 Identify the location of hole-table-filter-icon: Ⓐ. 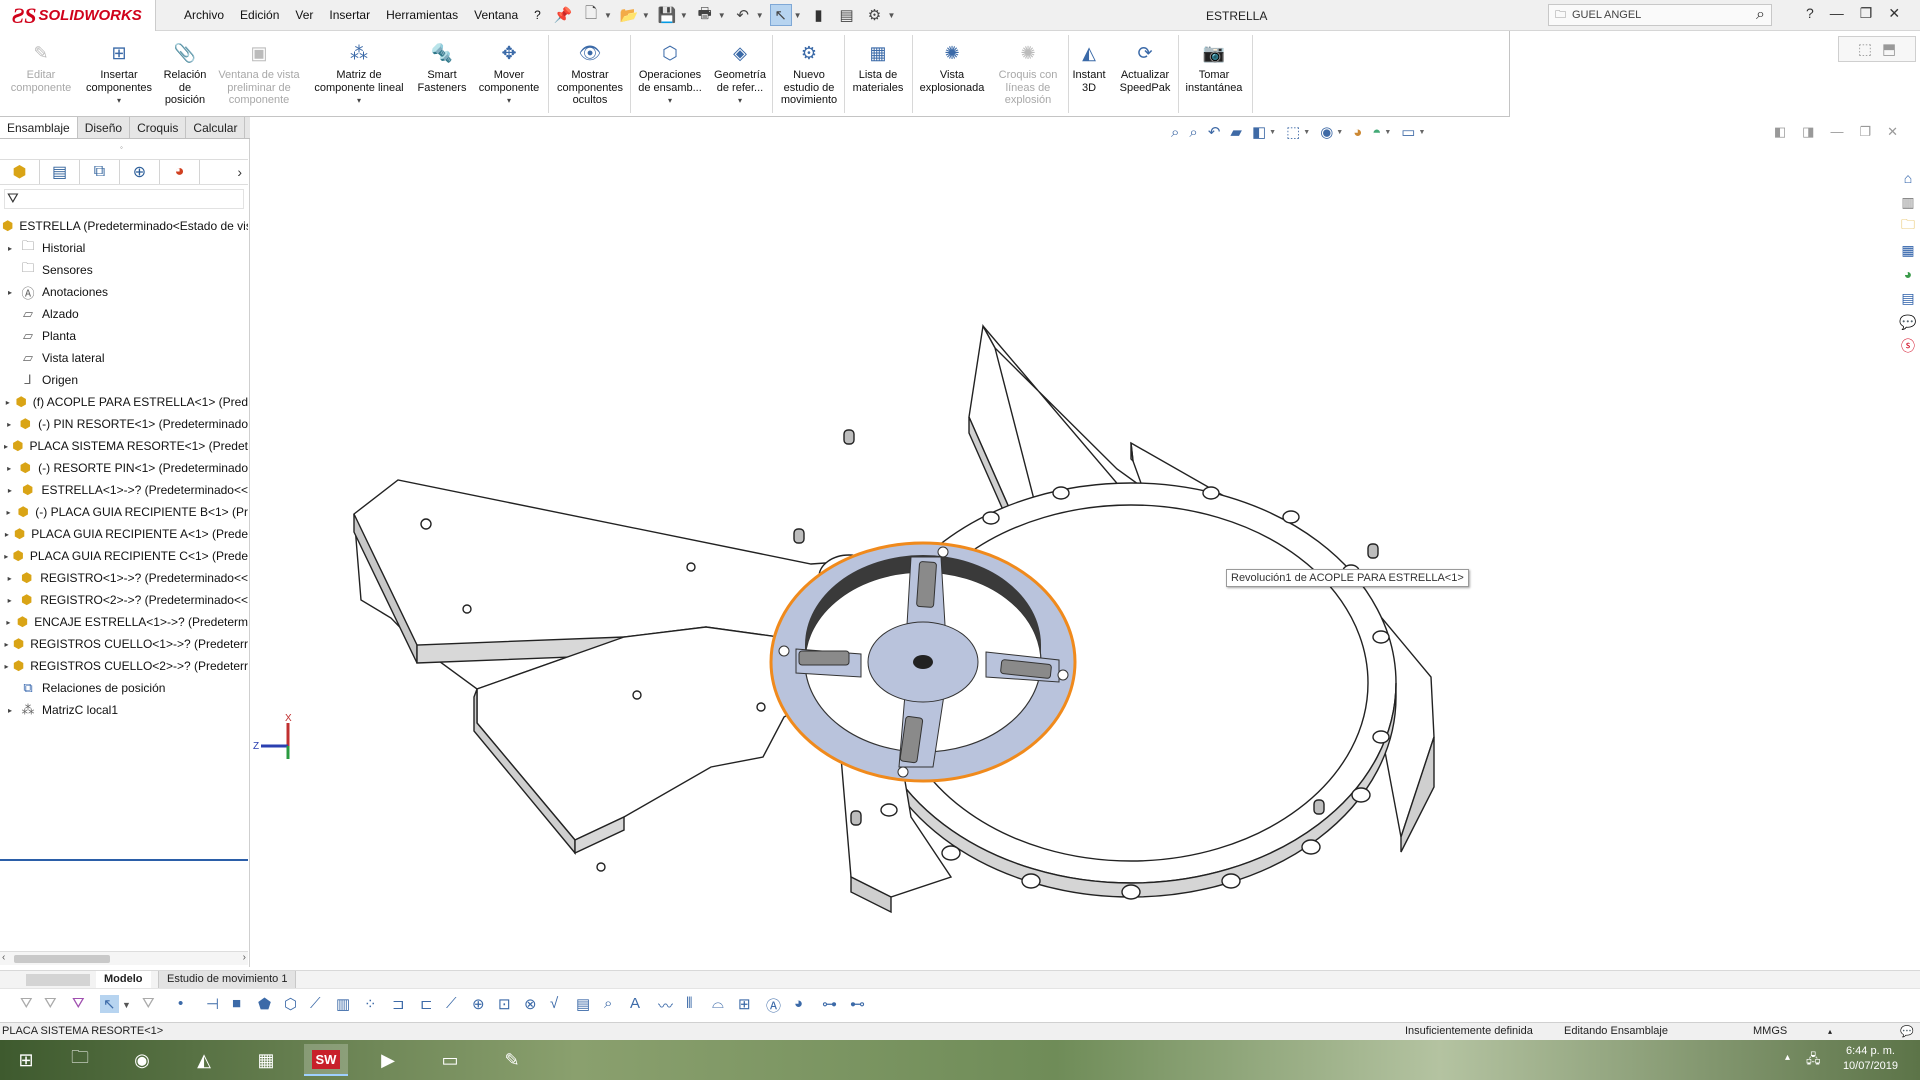
(773, 1005).